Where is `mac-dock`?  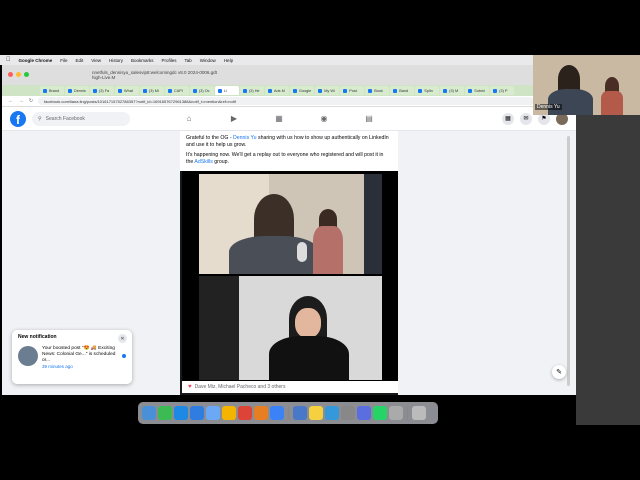 mac-dock is located at coordinates (288, 413).